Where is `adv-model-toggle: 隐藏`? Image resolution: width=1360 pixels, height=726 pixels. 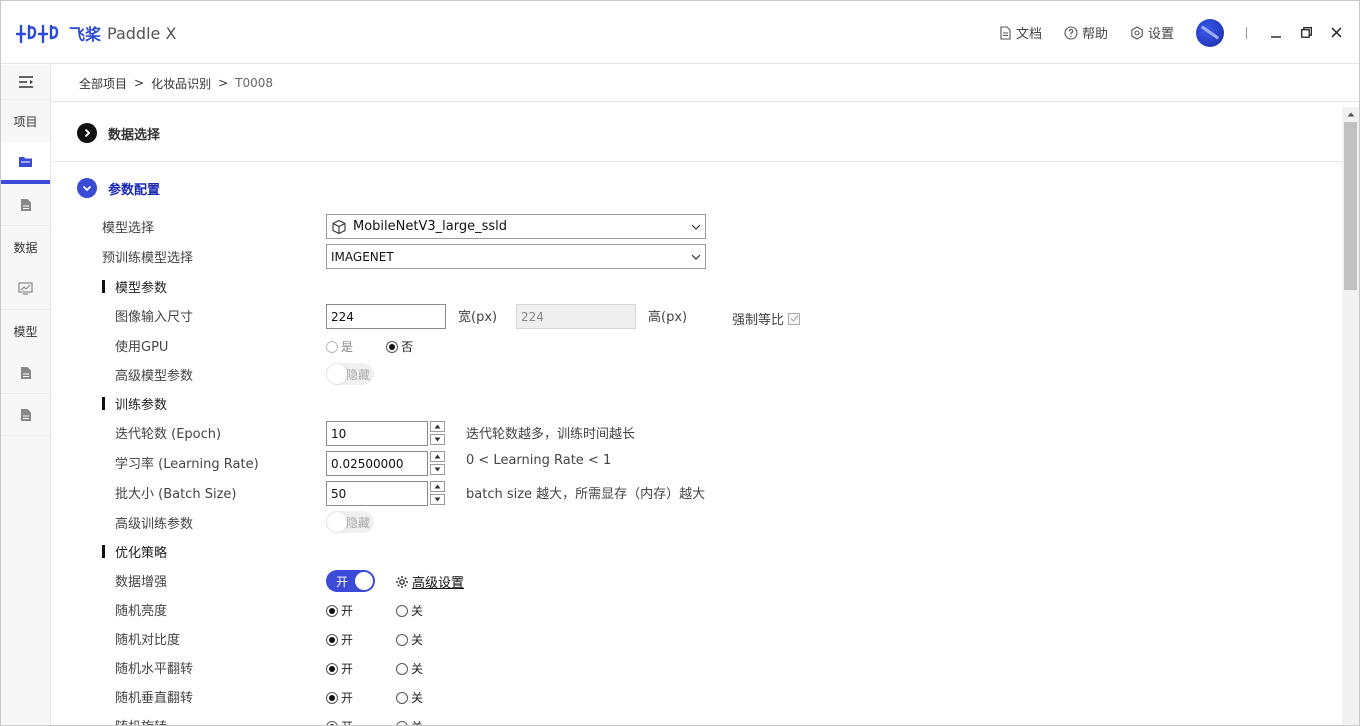
adv-model-toggle: 隐藏 is located at coordinates (350, 374).